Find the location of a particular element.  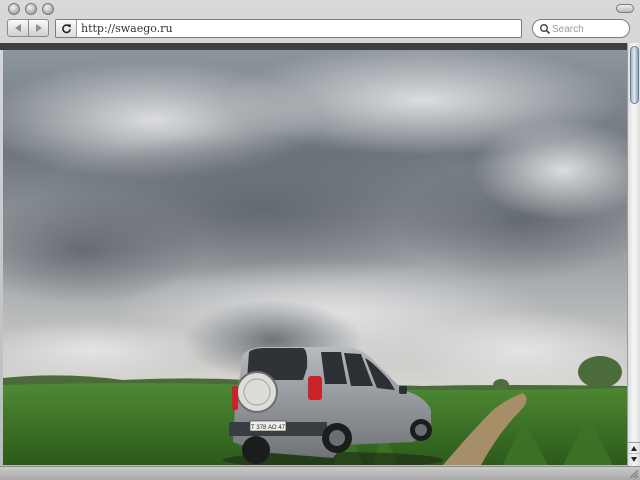

close-window-button is located at coordinates (14, 9).